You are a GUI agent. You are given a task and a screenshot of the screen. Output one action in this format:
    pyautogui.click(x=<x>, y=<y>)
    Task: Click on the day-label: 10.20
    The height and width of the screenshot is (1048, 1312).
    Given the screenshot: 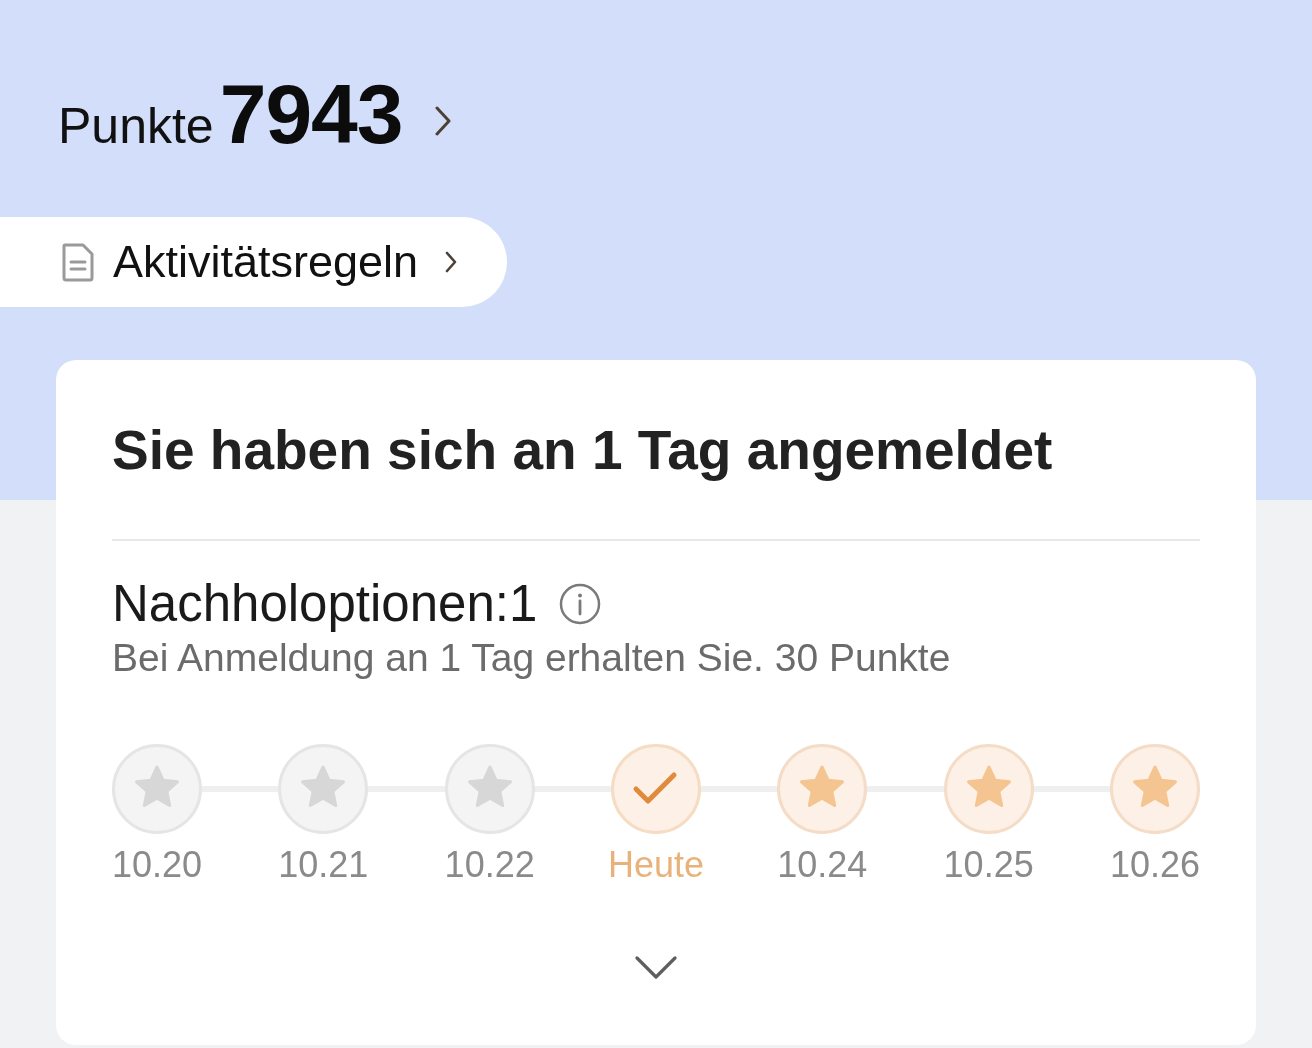 What is the action you would take?
    pyautogui.click(x=157, y=865)
    